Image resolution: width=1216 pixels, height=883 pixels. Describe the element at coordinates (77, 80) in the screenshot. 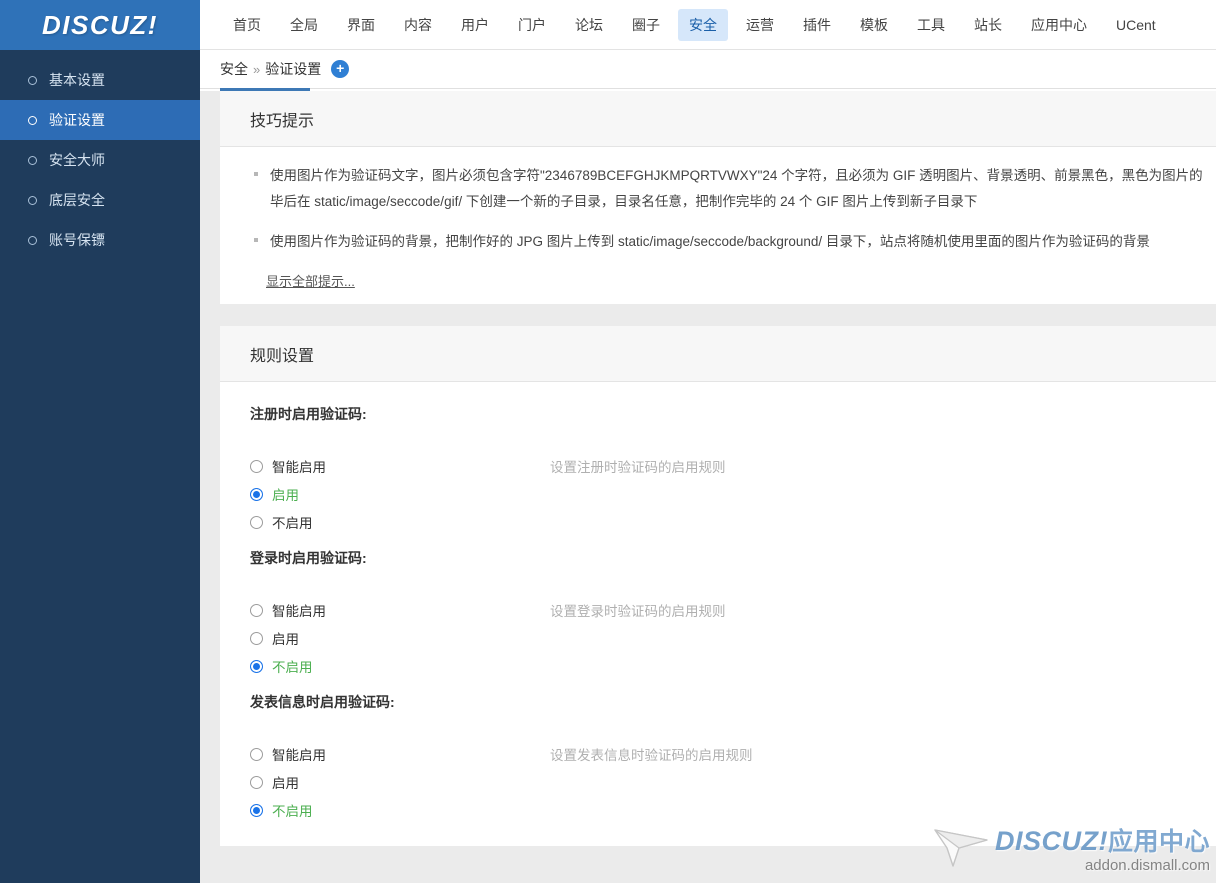

I see `sidebar-item-label: 基本设置` at that location.